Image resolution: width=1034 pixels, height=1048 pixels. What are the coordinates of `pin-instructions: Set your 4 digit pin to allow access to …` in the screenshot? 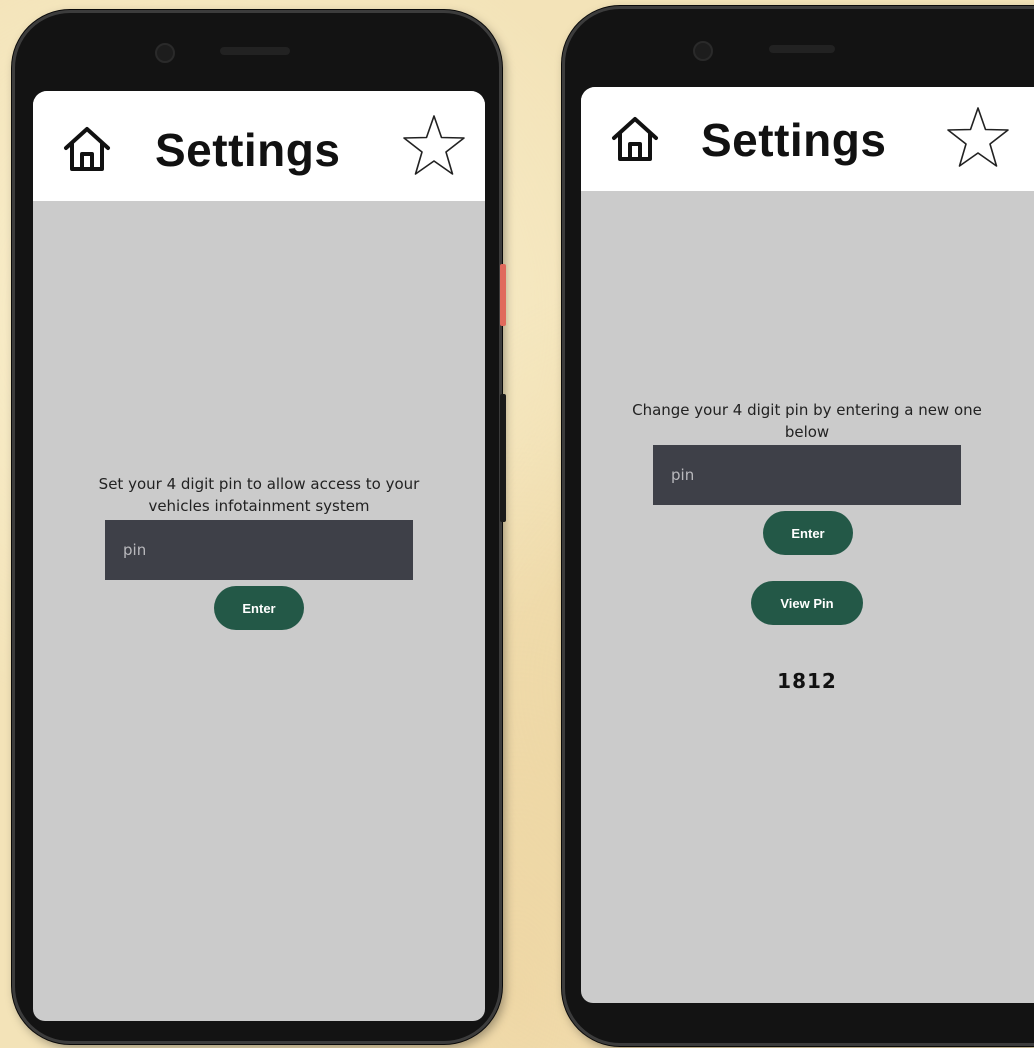 It's located at (259, 495).